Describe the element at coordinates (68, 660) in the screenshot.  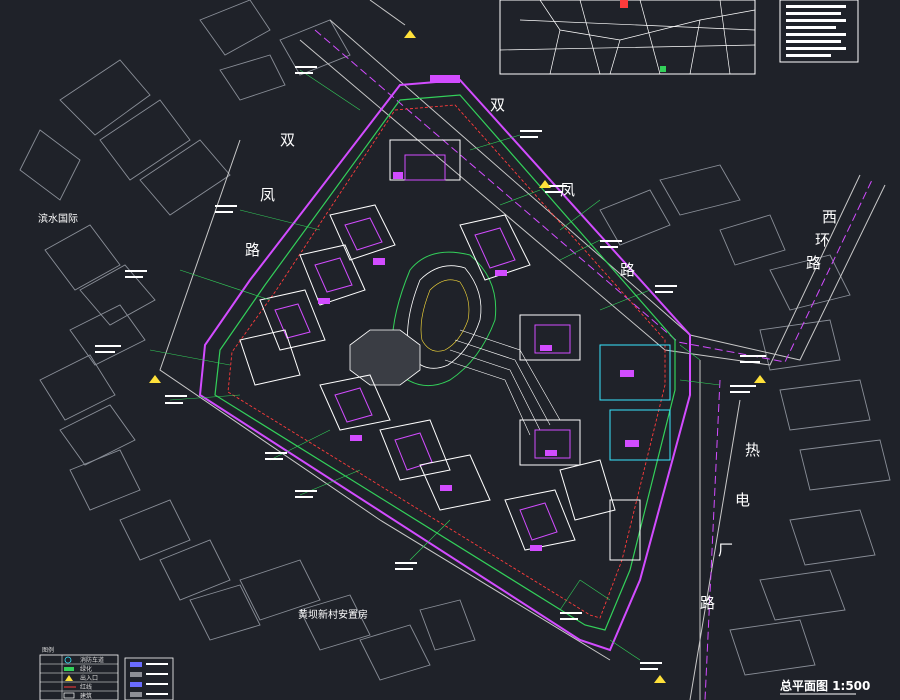
I see `circle-icon` at that location.